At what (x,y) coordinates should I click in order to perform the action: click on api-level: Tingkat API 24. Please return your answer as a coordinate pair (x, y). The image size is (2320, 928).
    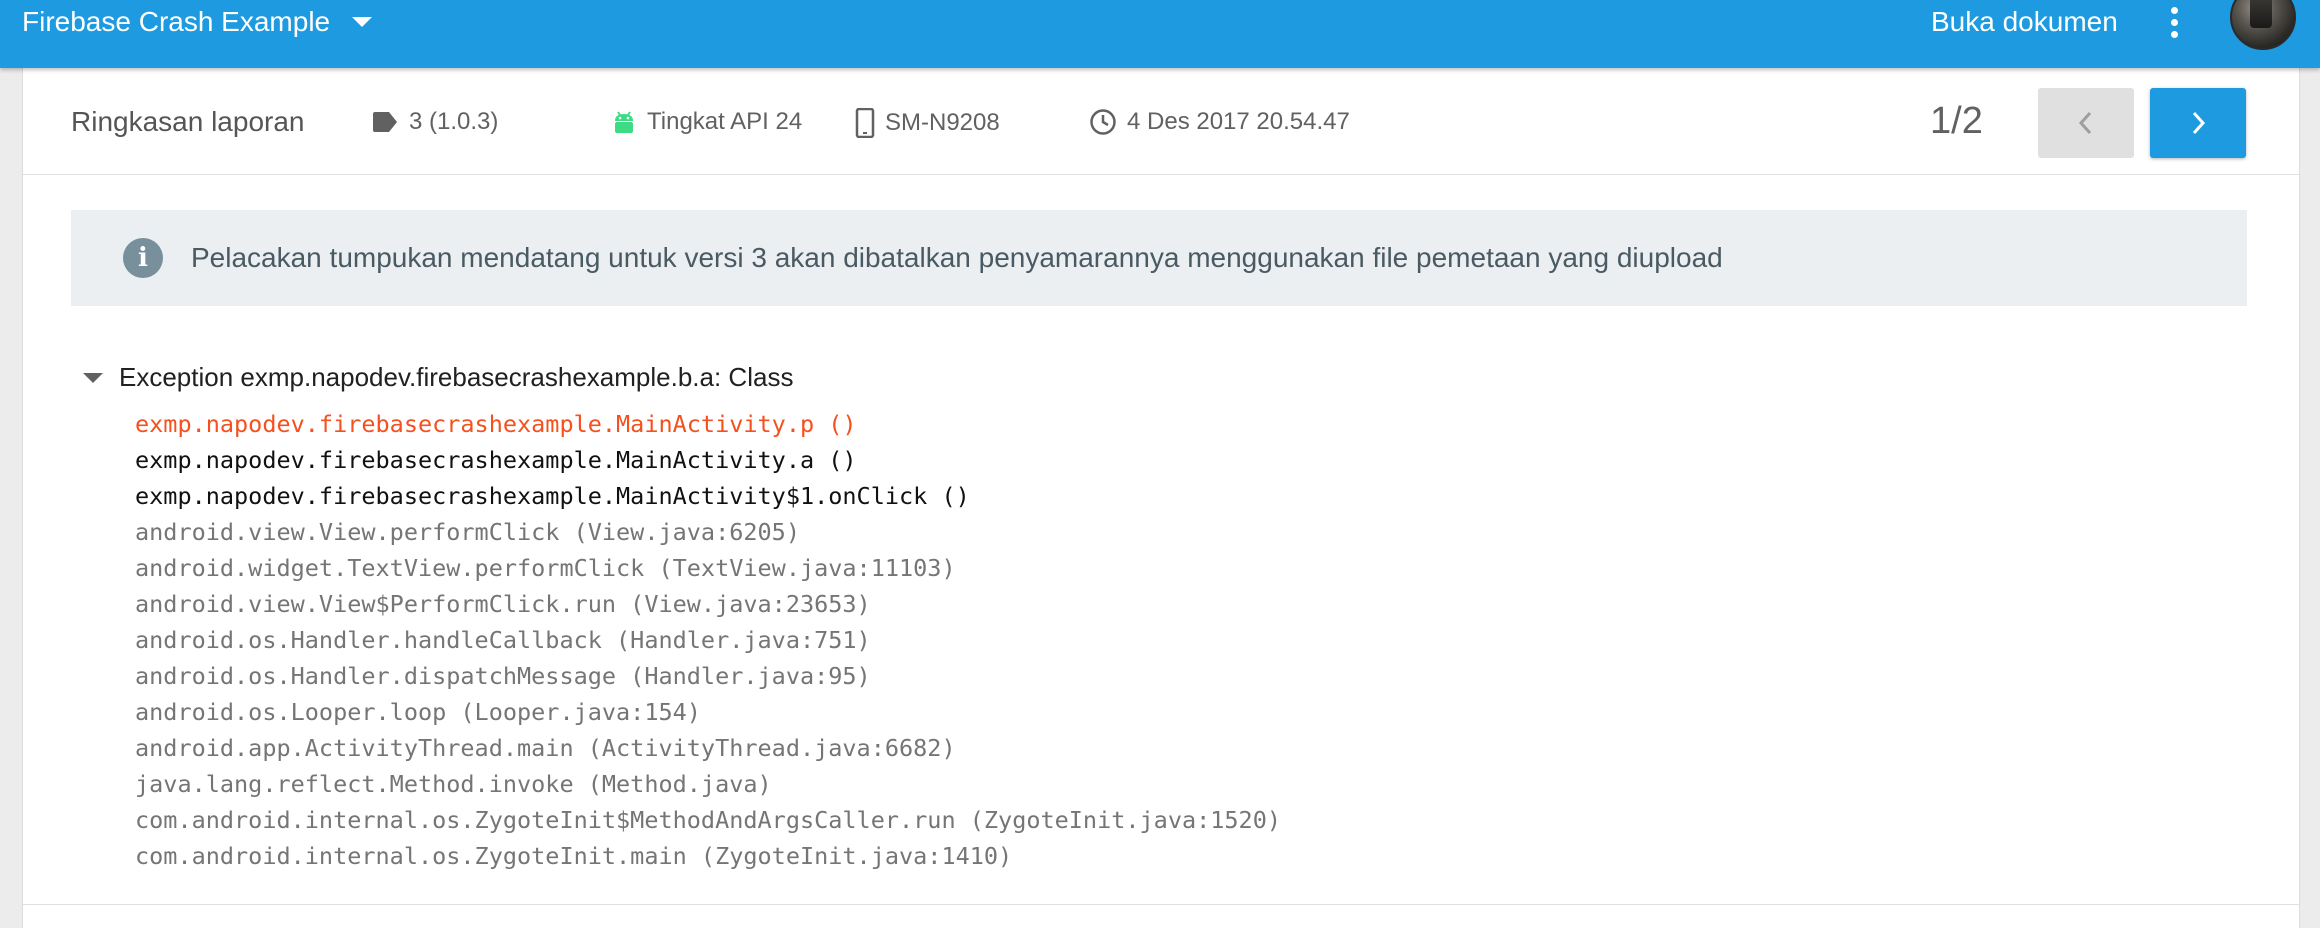
    Looking at the image, I should click on (725, 121).